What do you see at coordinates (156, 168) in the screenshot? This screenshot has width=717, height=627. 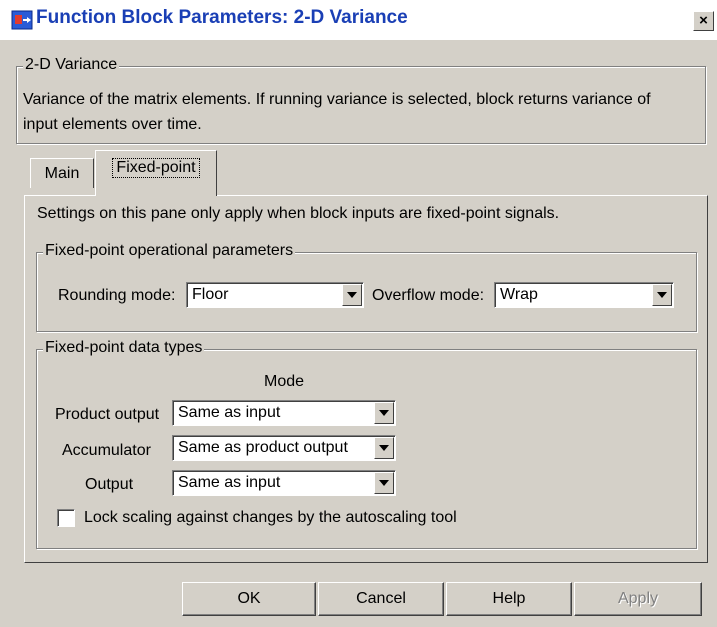 I see `tab-fixed-point-label: Fixed-point` at bounding box center [156, 168].